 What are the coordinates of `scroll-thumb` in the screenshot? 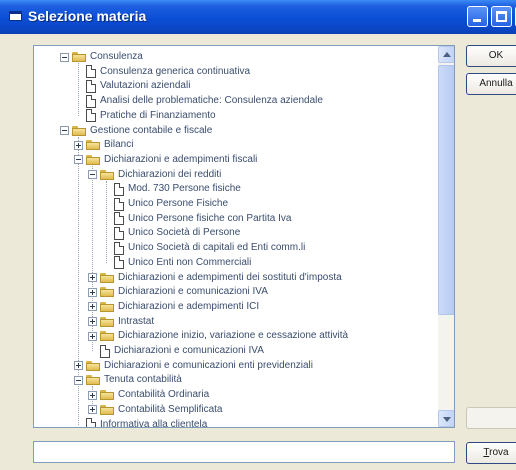 It's located at (446, 190).